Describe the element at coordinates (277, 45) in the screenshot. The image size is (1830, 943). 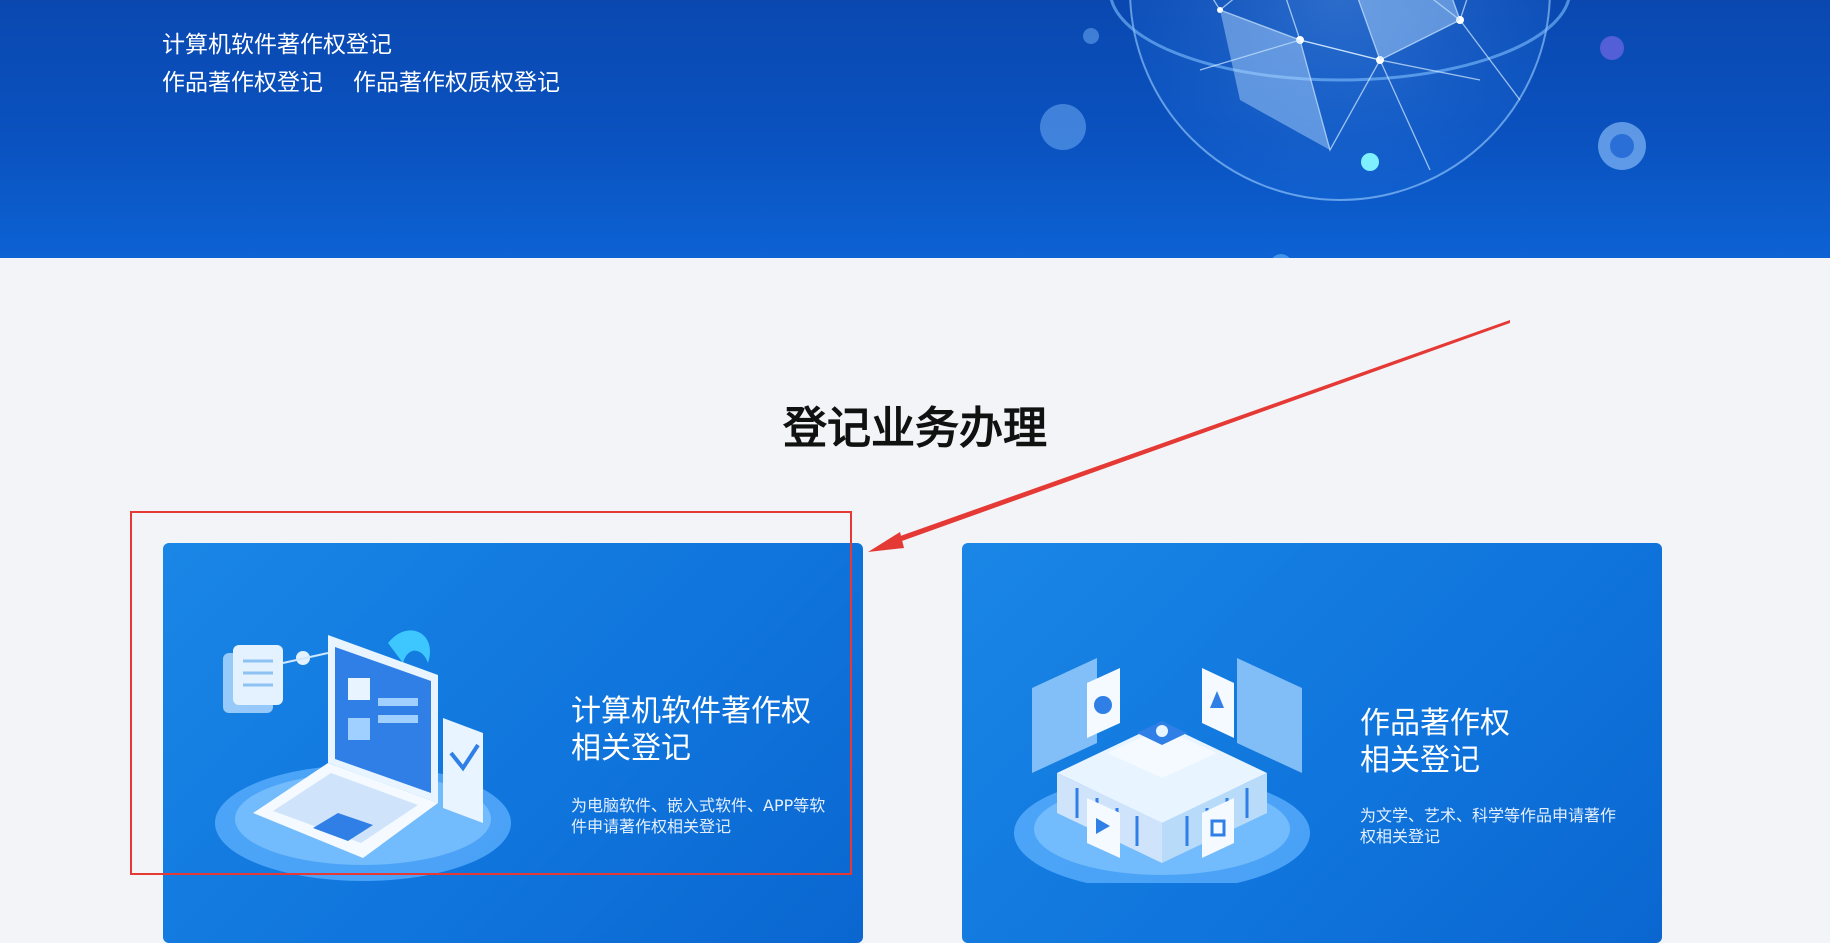
I see `link-software-copyright: 计算机软件著作权登记` at that location.